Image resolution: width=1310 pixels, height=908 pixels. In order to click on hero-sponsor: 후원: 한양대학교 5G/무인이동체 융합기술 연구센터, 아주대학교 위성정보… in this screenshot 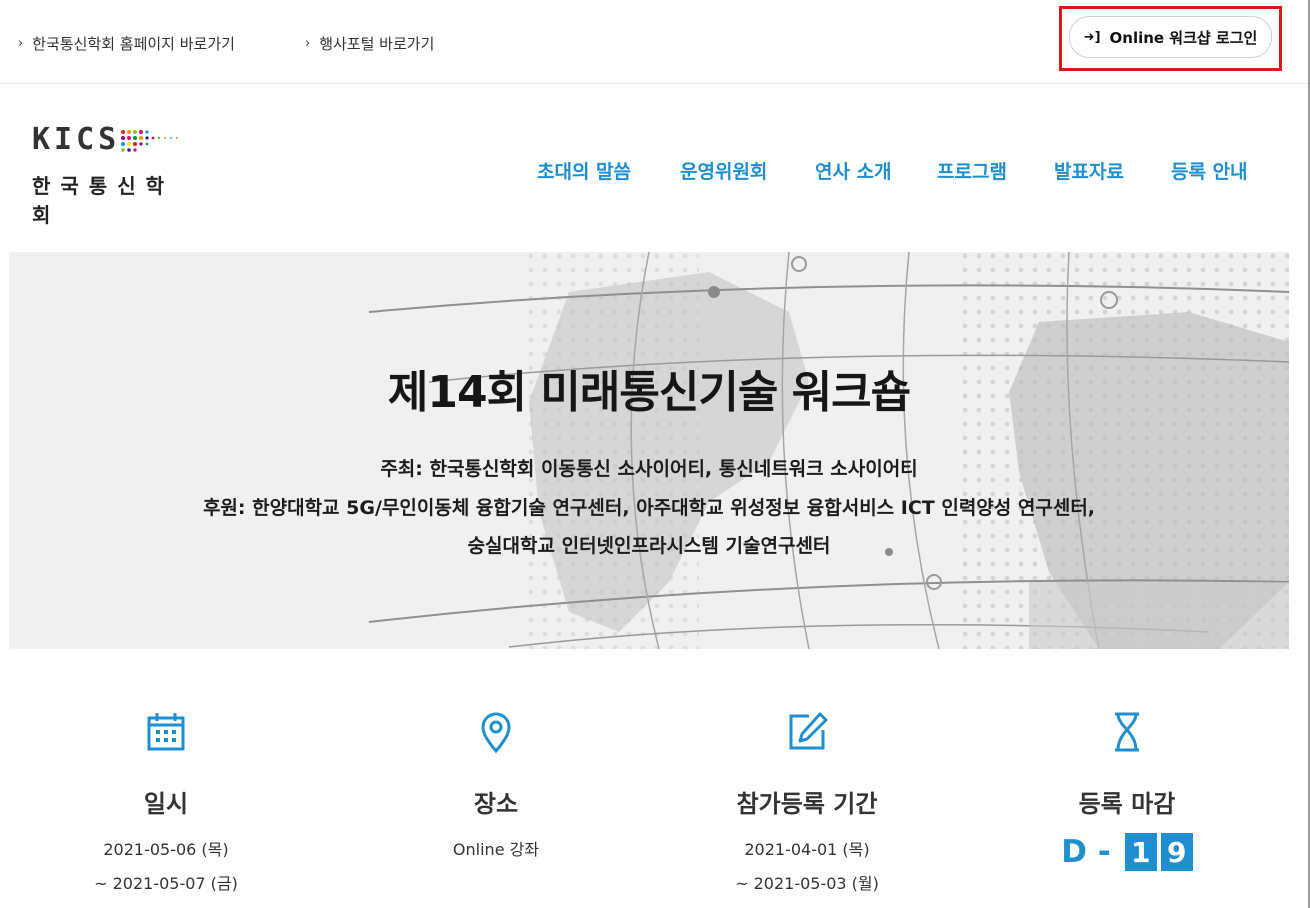, I will do `click(649, 508)`.